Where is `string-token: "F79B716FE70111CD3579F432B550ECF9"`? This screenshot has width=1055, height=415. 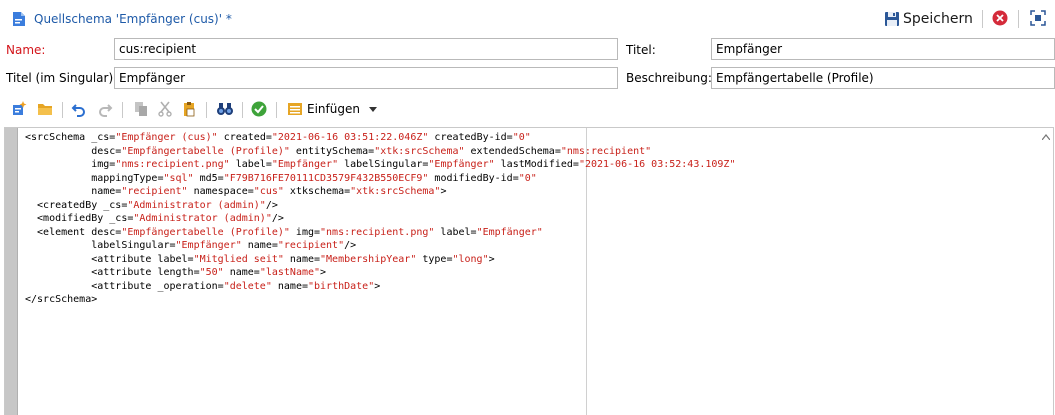 string-token: "F79B716FE70111CD3579F432B550ECF9" is located at coordinates (326, 178).